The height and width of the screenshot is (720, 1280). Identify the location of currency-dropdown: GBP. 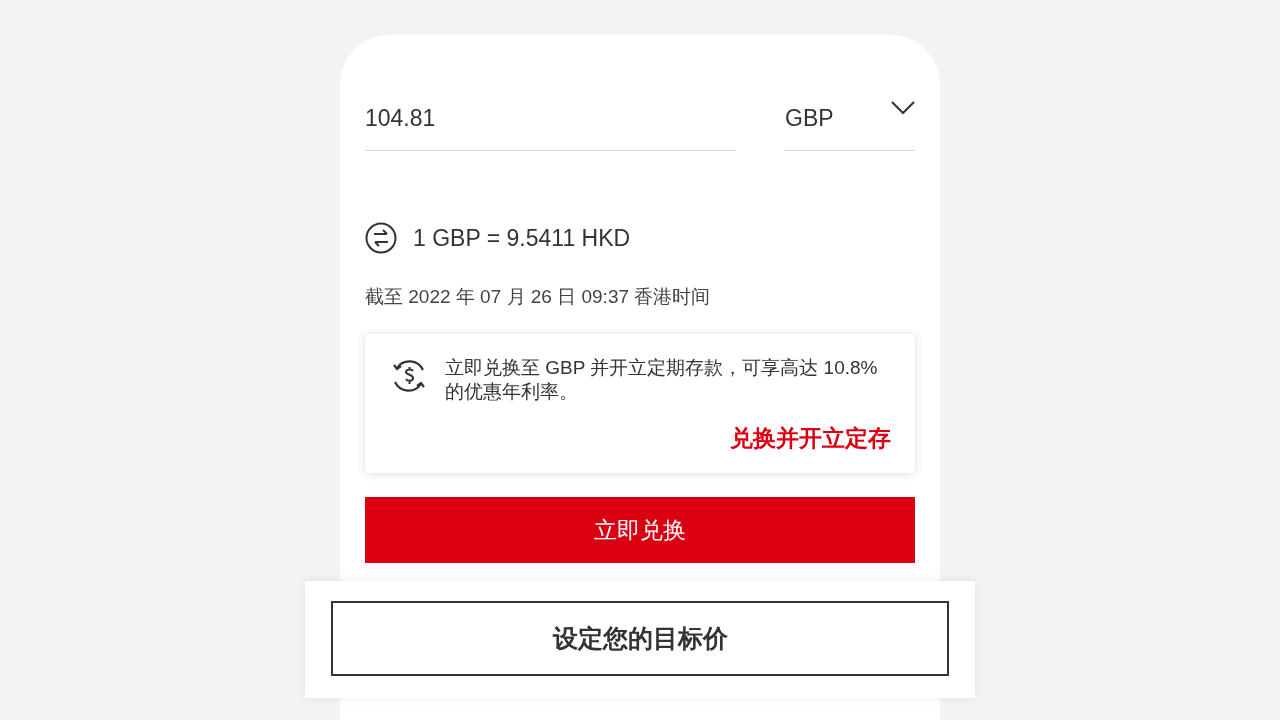
(850, 123).